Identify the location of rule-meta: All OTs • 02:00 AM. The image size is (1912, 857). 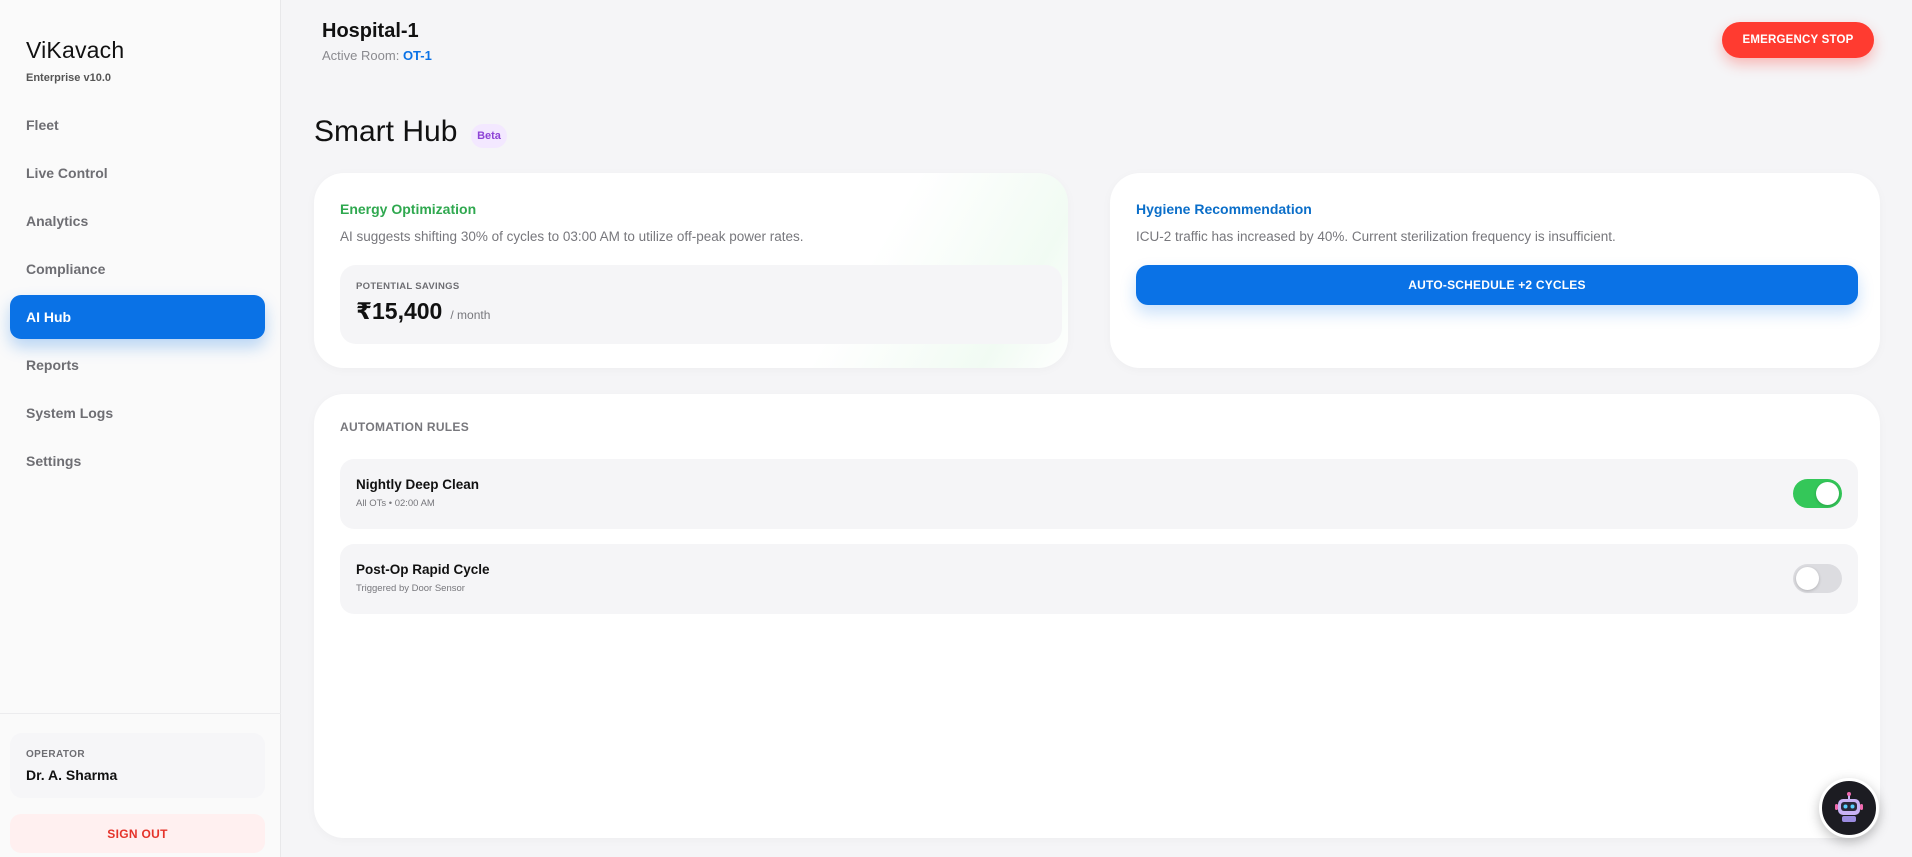
(395, 503).